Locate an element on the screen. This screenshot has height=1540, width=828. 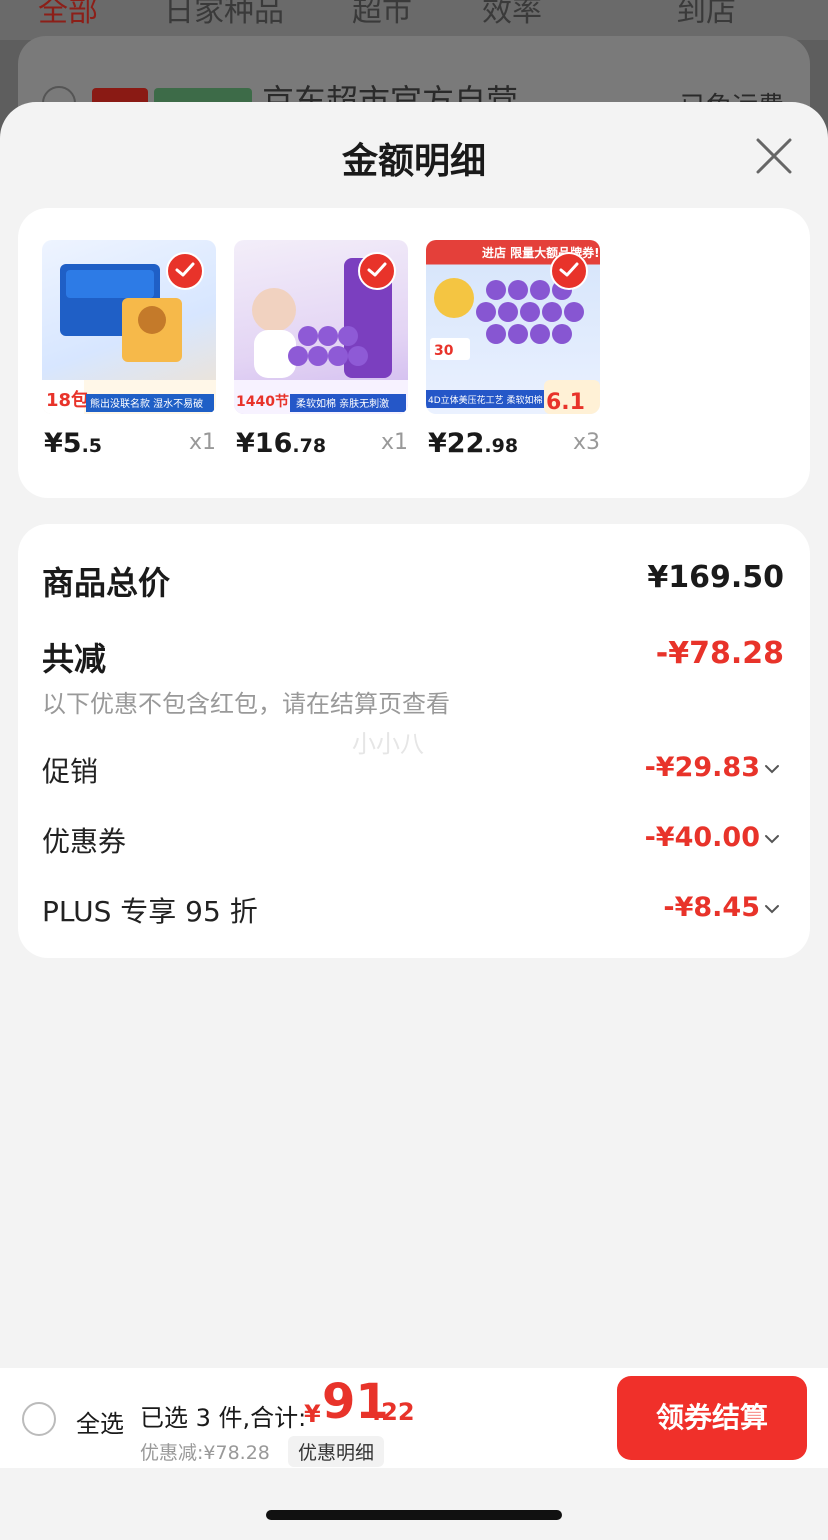
total-price-value: ¥169.50 is located at coordinates (715, 577).